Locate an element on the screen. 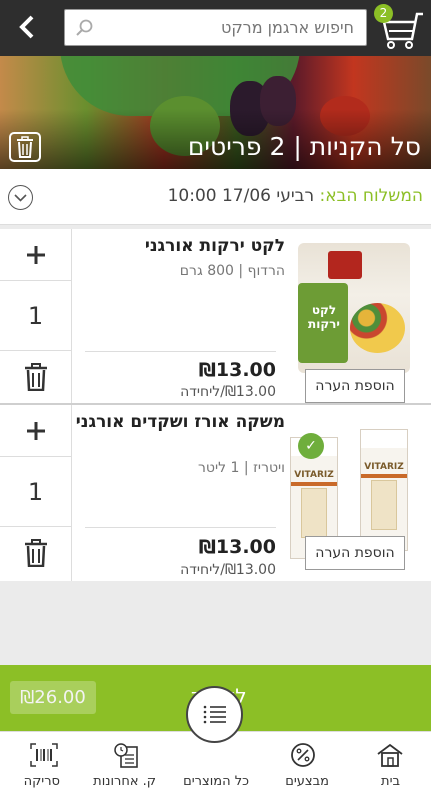 Image resolution: width=431 pixels, height=800 pixels. nav-deals-label: מבצעים is located at coordinates (307, 781).